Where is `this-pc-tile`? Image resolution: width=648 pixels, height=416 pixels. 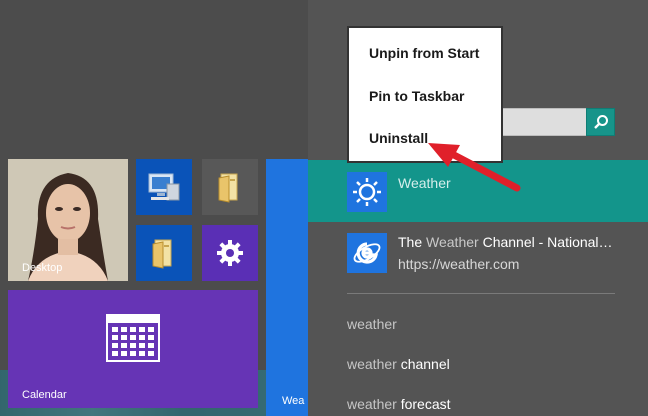 this-pc-tile is located at coordinates (164, 187).